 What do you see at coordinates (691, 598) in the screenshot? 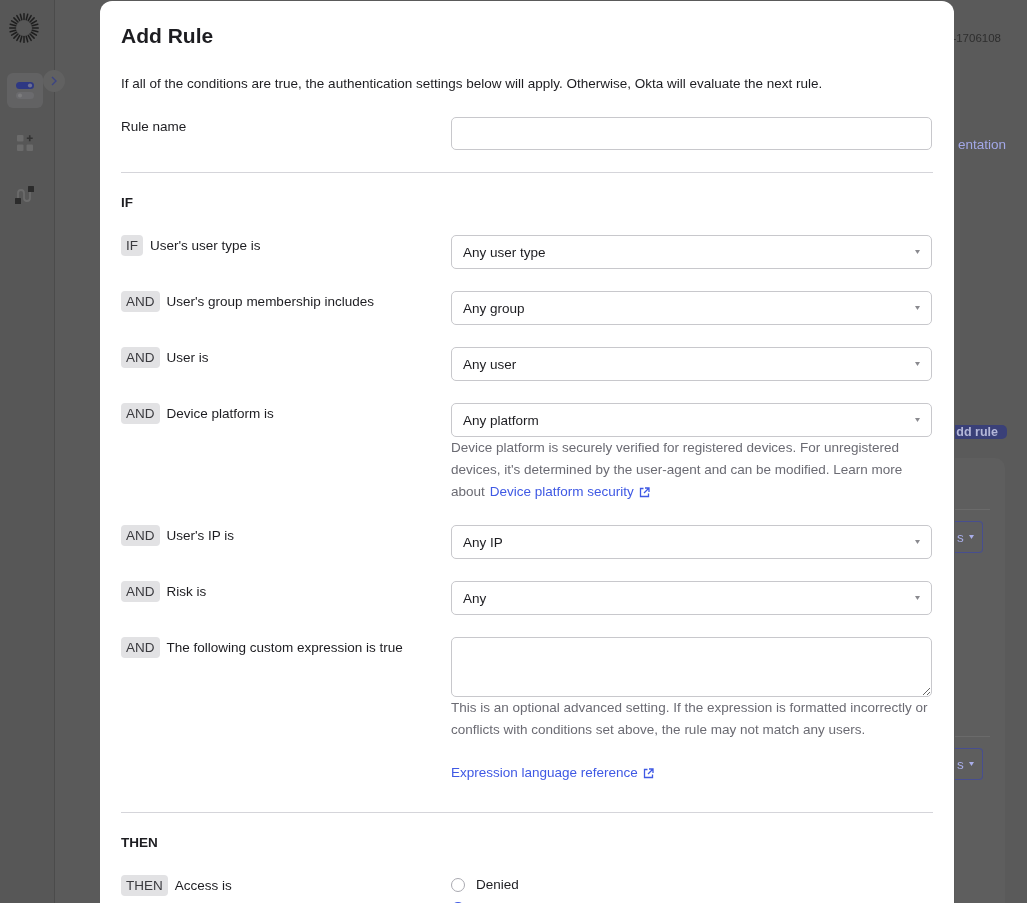
I see `select-field: Any` at bounding box center [691, 598].